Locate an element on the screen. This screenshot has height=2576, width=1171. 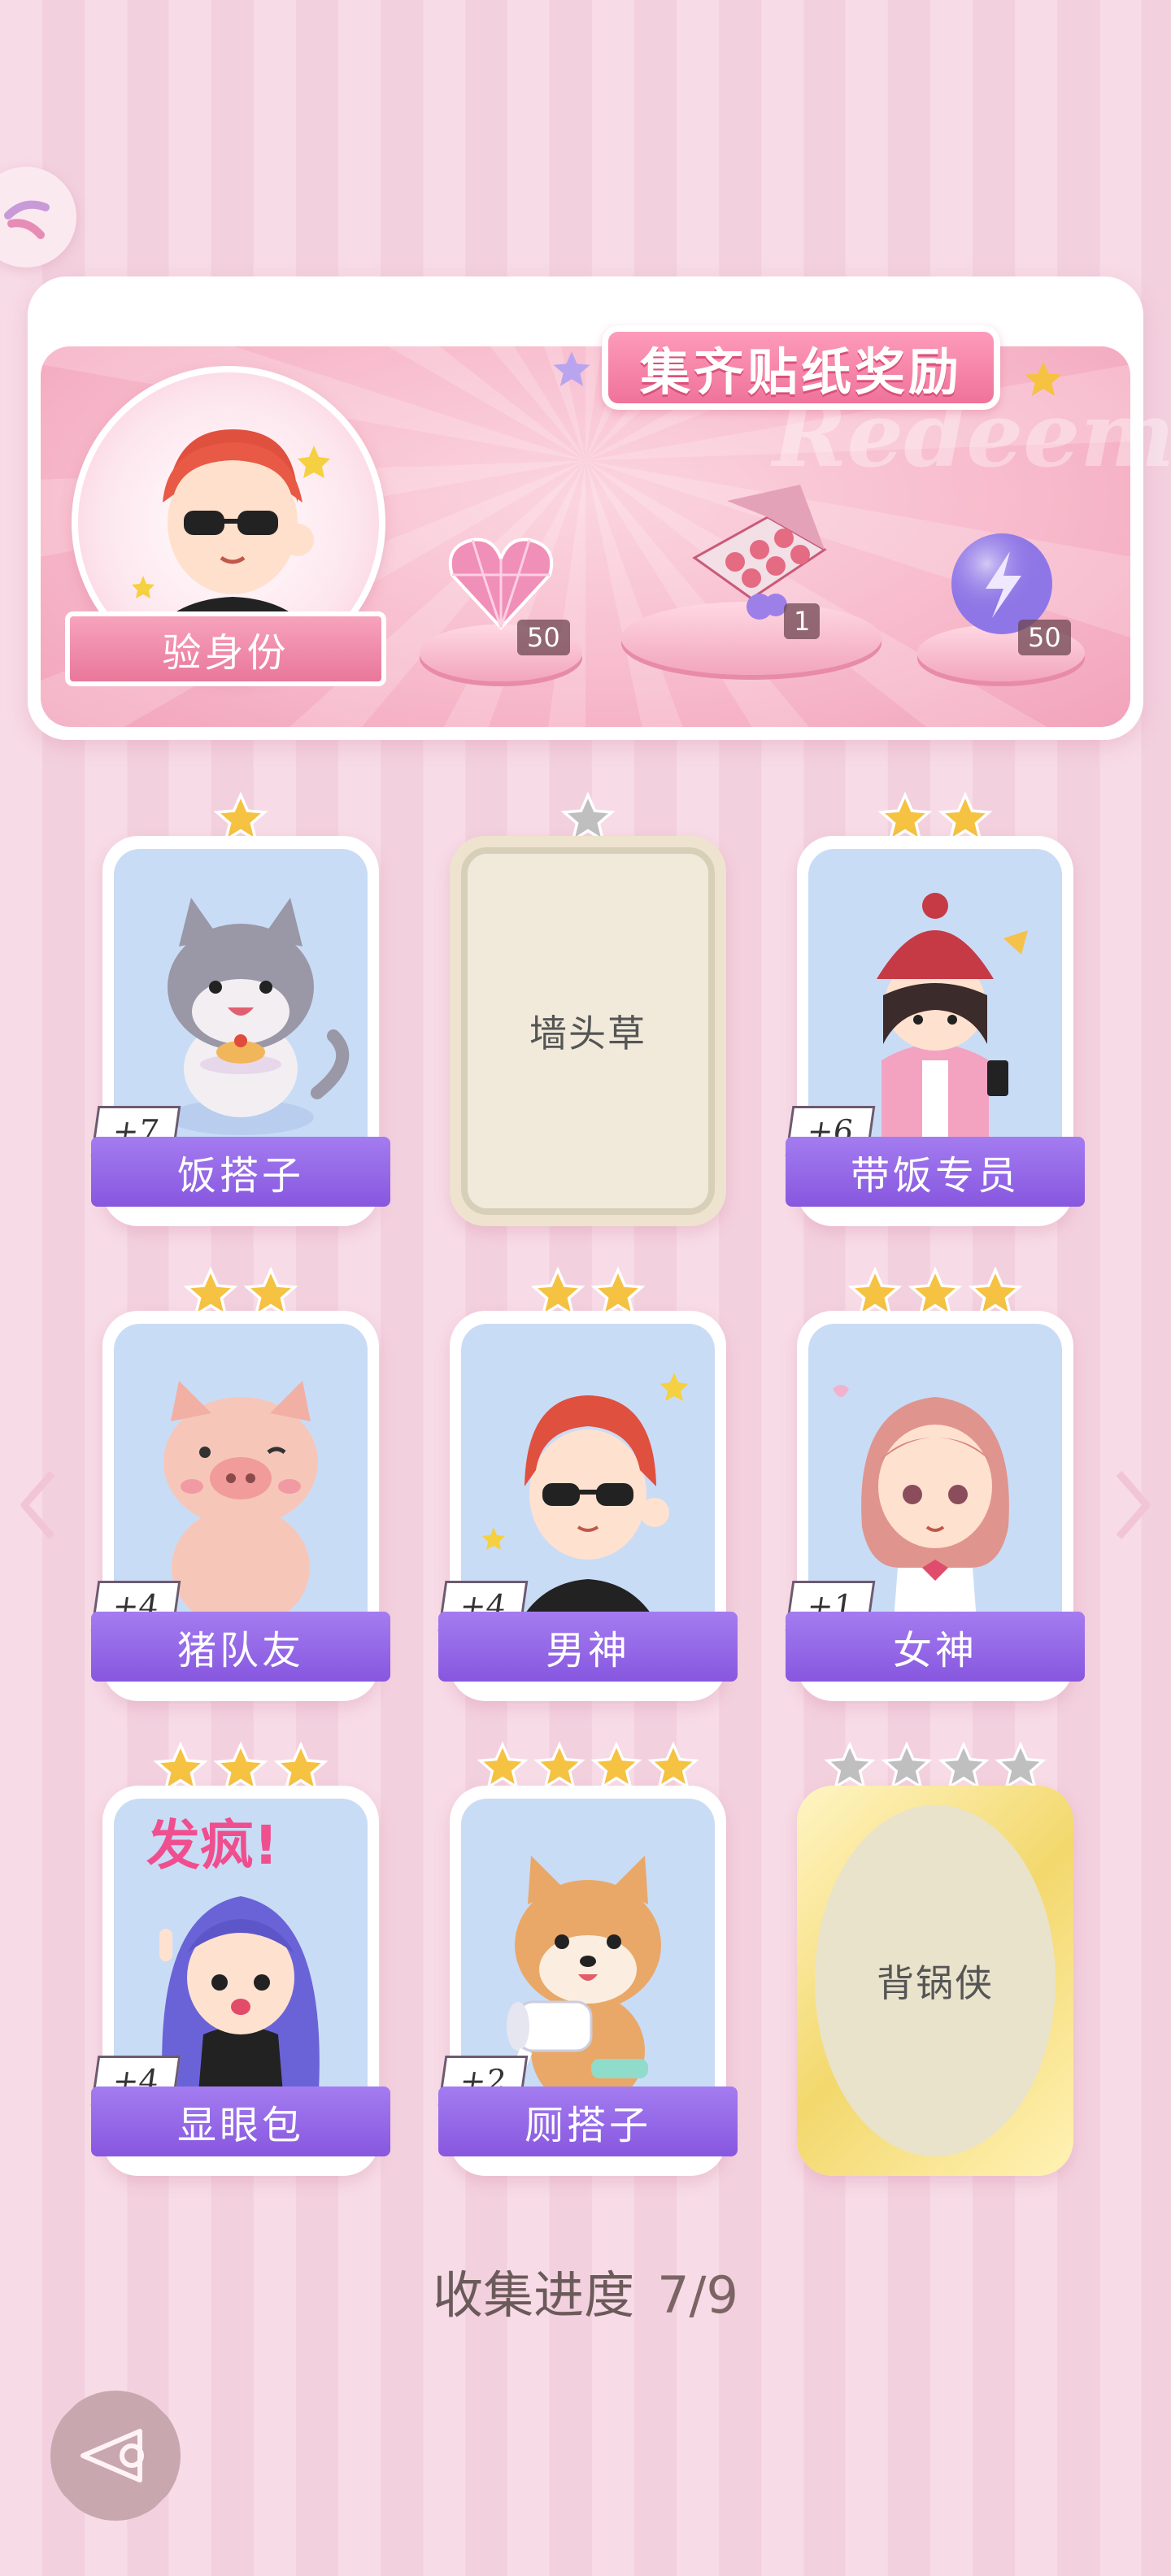
sticker-name: 背锅侠 is located at coordinates (936, 1983).